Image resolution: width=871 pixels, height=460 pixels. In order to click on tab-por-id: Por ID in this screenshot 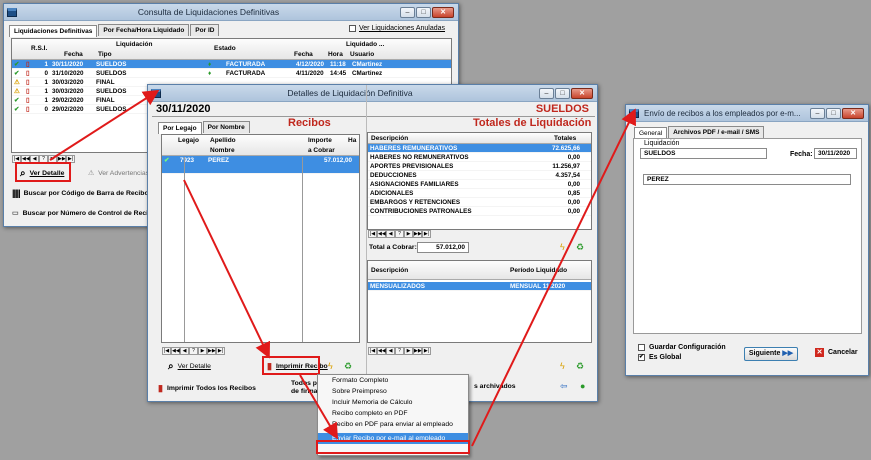, I will do `click(205, 30)`.